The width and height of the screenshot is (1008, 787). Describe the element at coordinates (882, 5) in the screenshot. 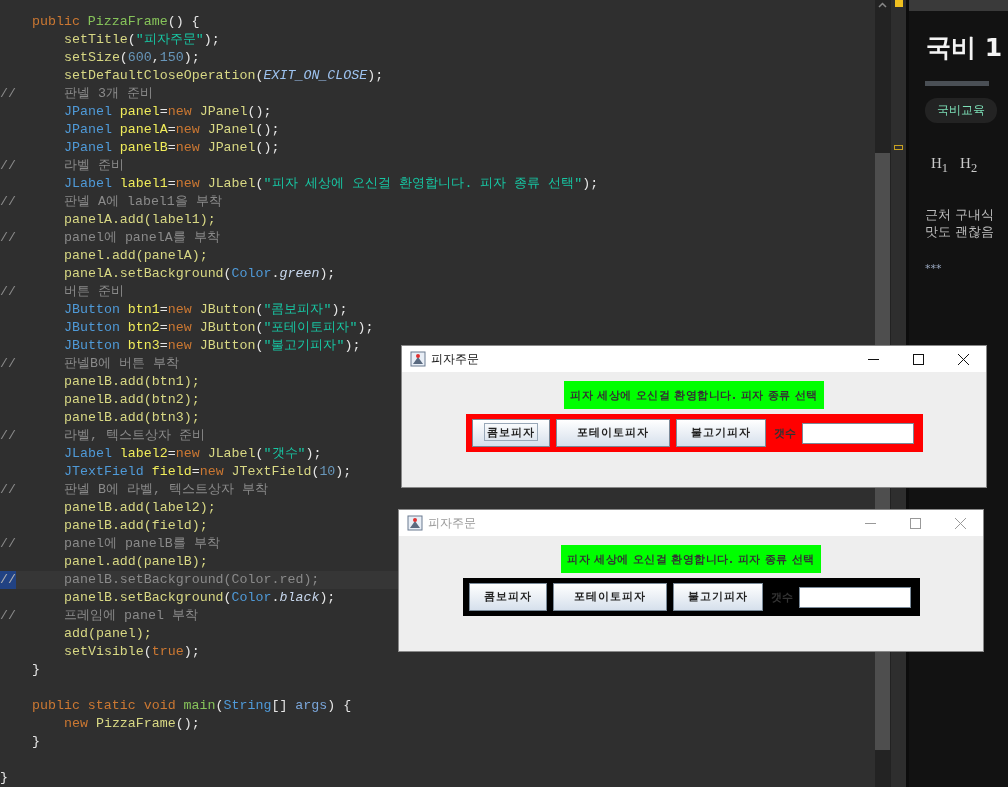

I see `scroll-up-icon` at that location.